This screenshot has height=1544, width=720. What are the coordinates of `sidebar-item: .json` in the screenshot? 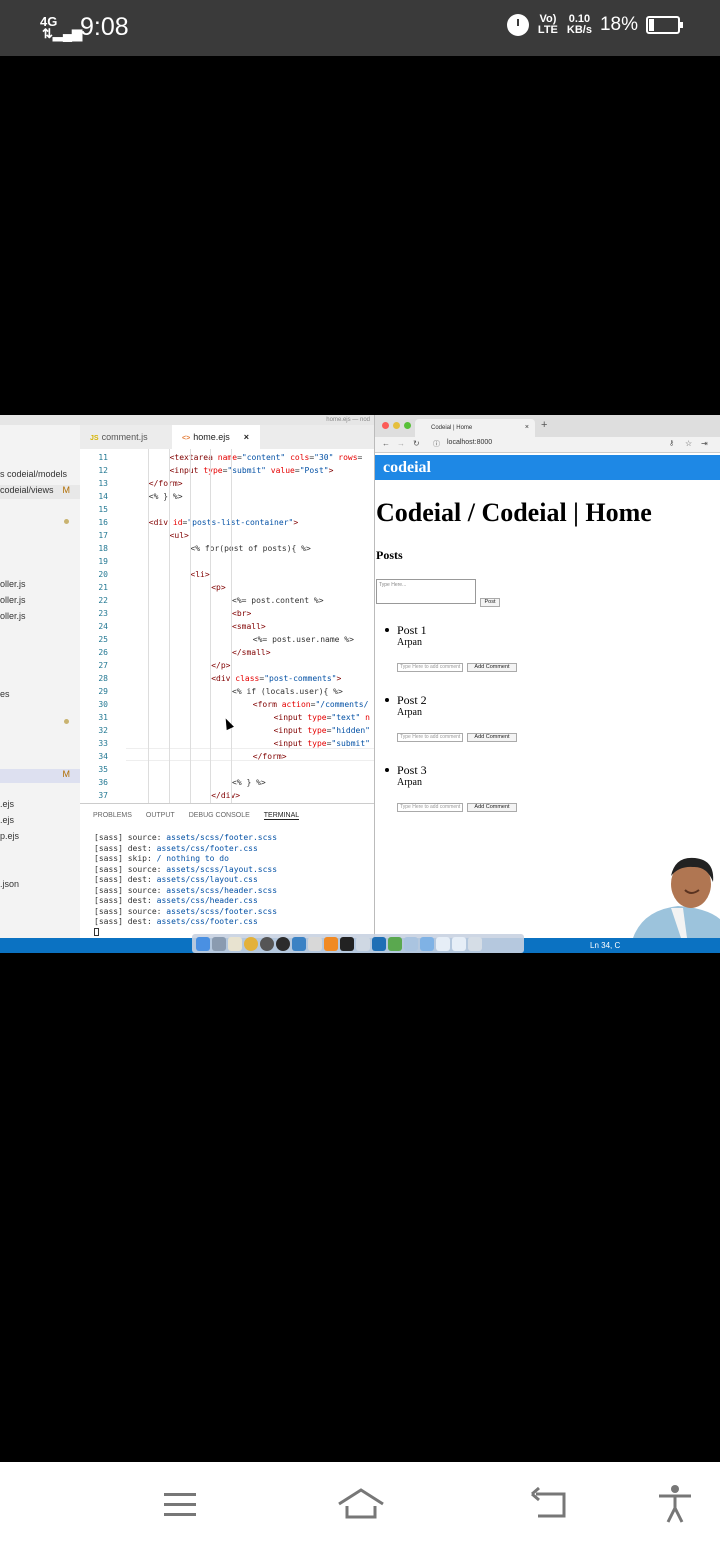 It's located at (40, 884).